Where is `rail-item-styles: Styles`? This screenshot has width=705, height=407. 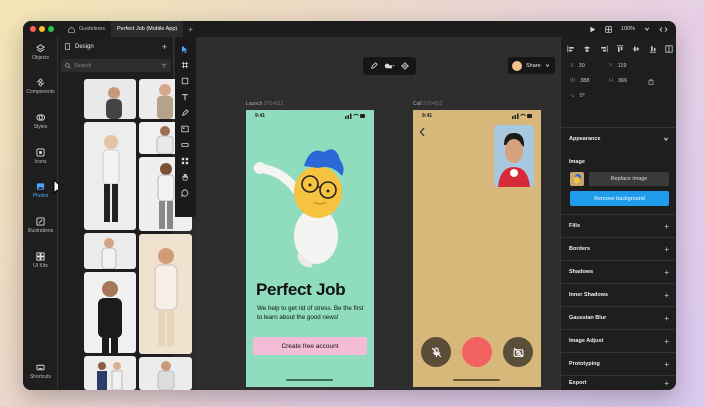
rail-item-styles: Styles is located at coordinates (40, 121).